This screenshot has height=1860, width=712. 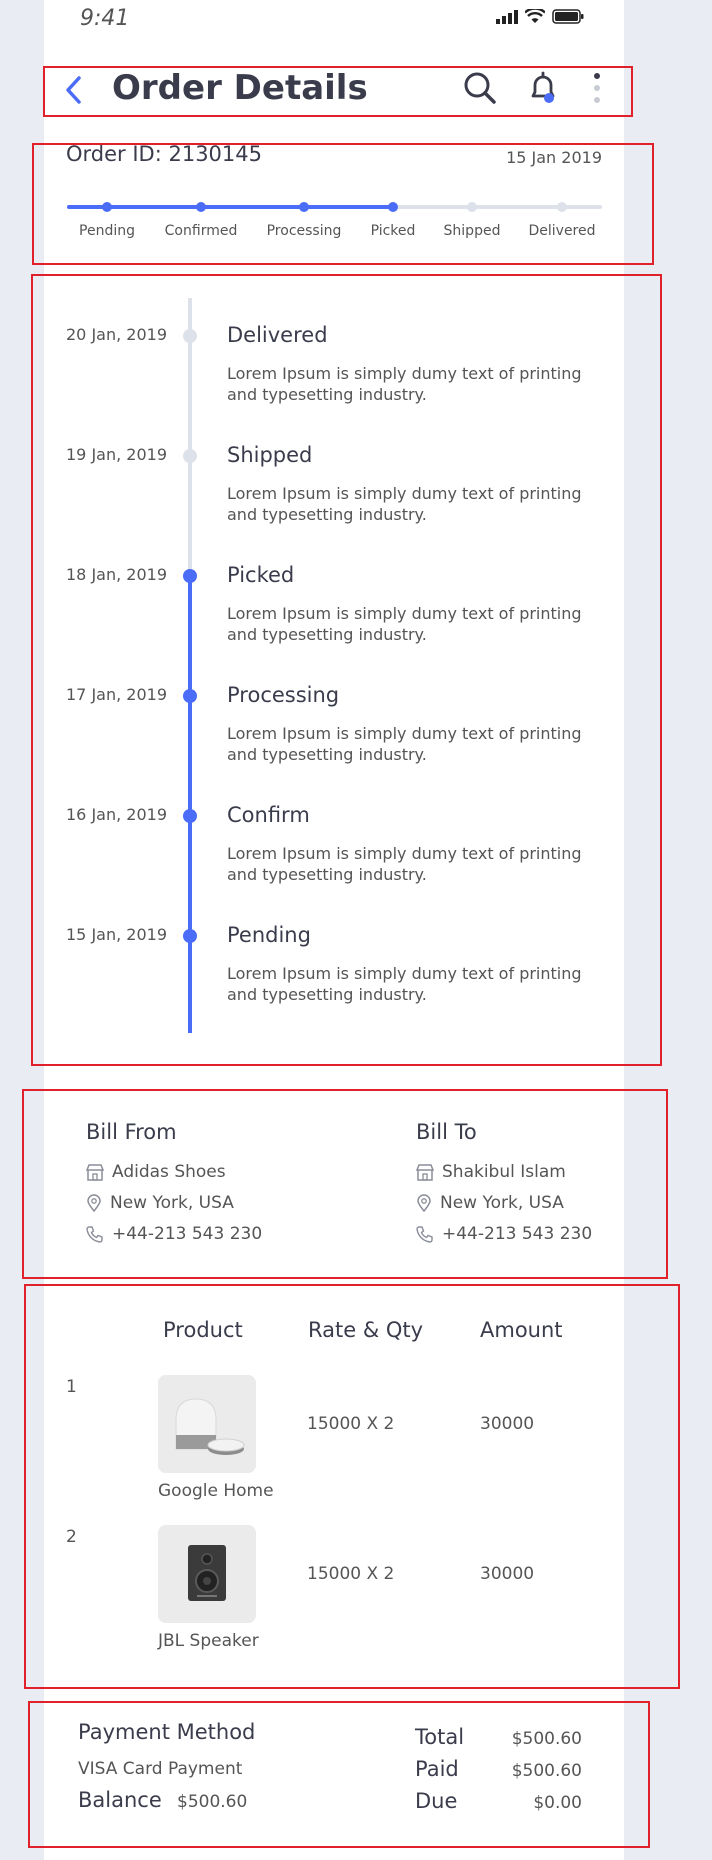 I want to click on wifi-icon, so click(x=535, y=16).